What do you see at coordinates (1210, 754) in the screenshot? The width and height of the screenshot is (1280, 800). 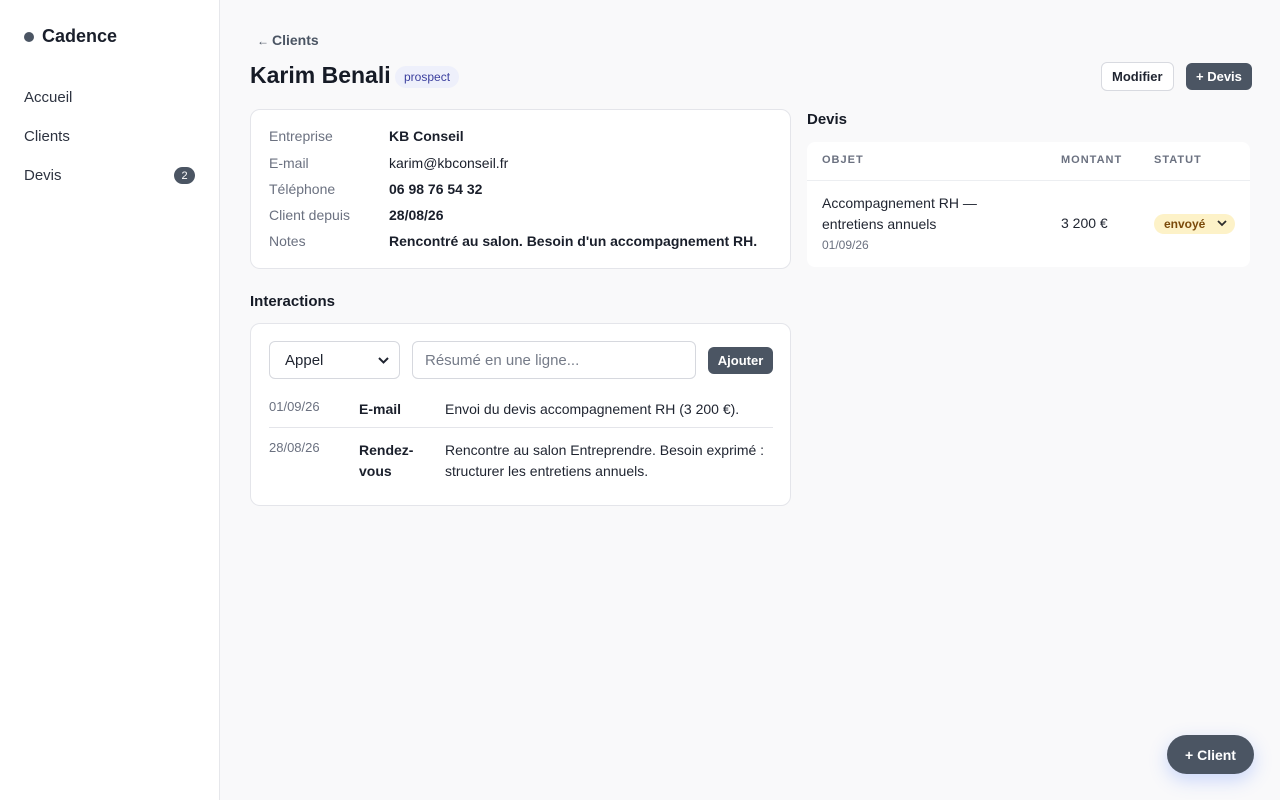 I see `add-client-fab: + Client` at bounding box center [1210, 754].